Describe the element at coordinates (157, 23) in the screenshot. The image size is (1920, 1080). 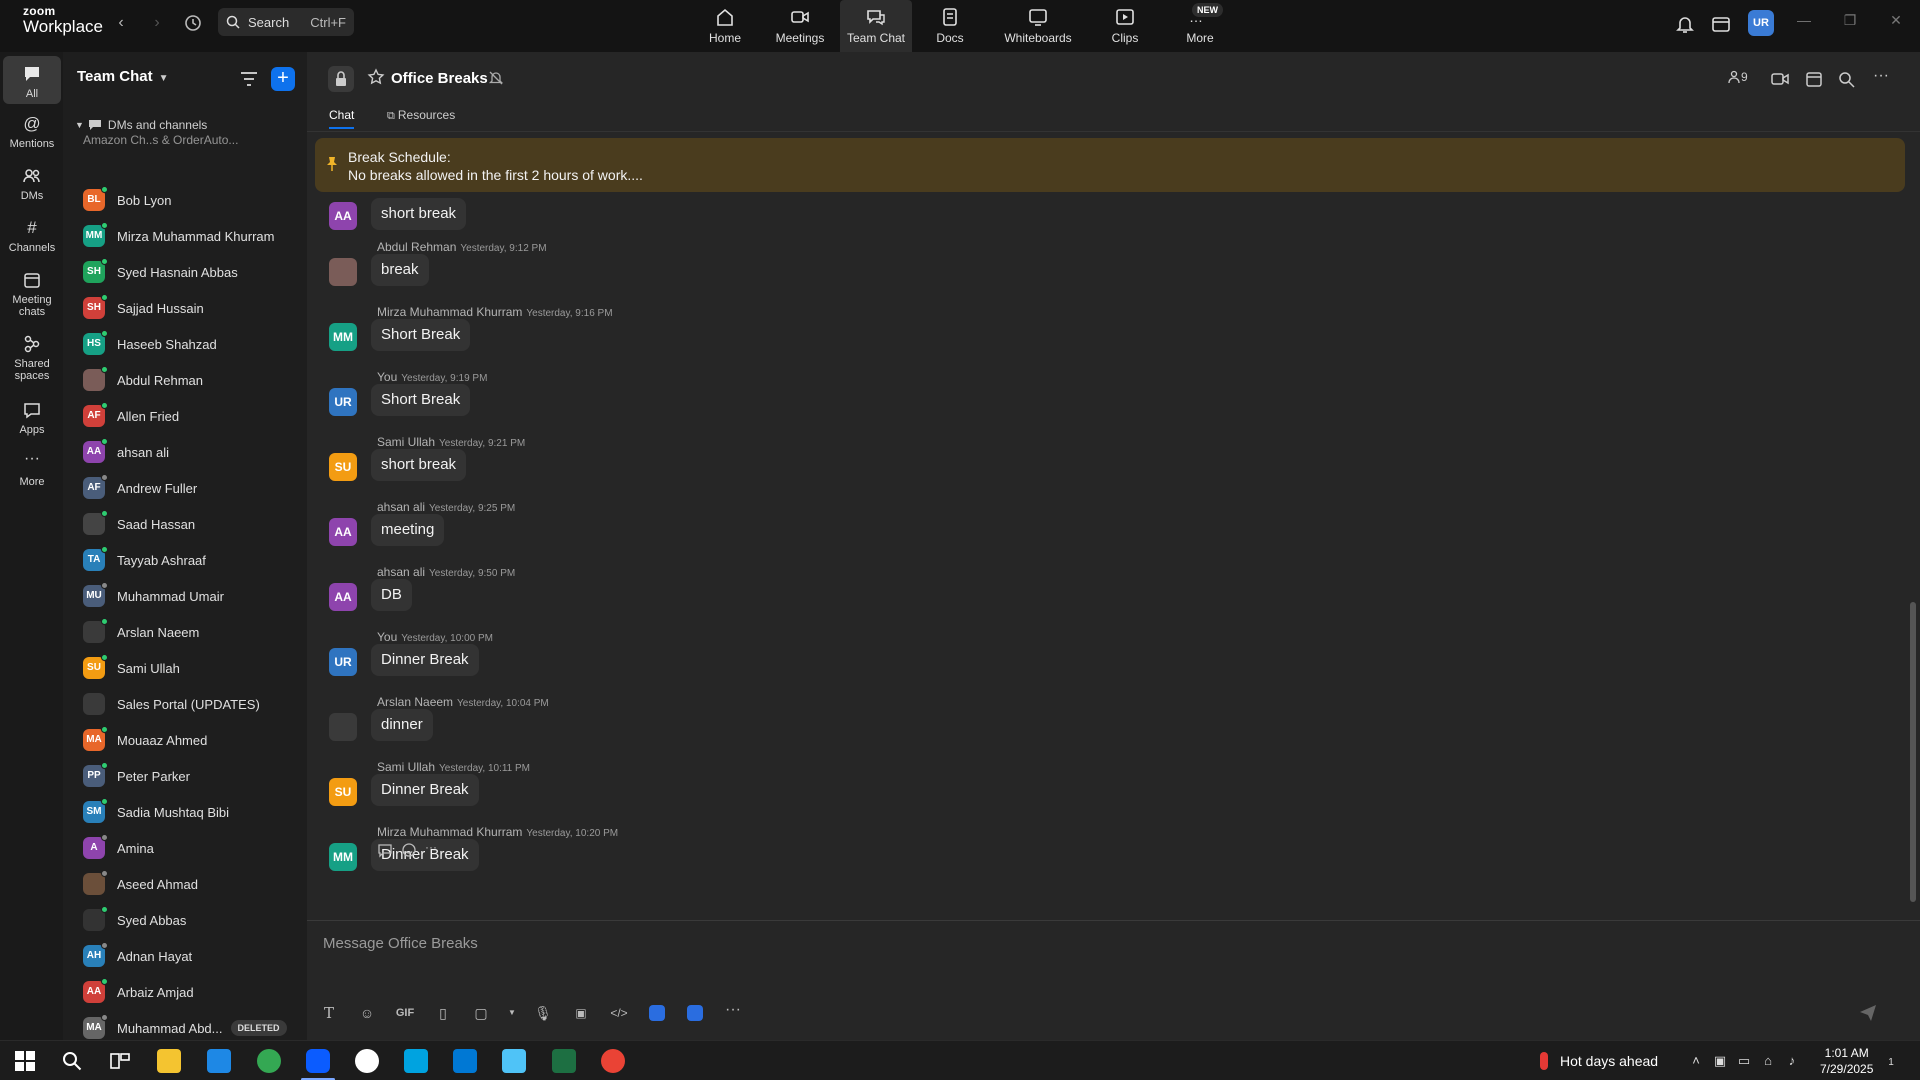
I see `forward-arrow-icon: ›` at that location.